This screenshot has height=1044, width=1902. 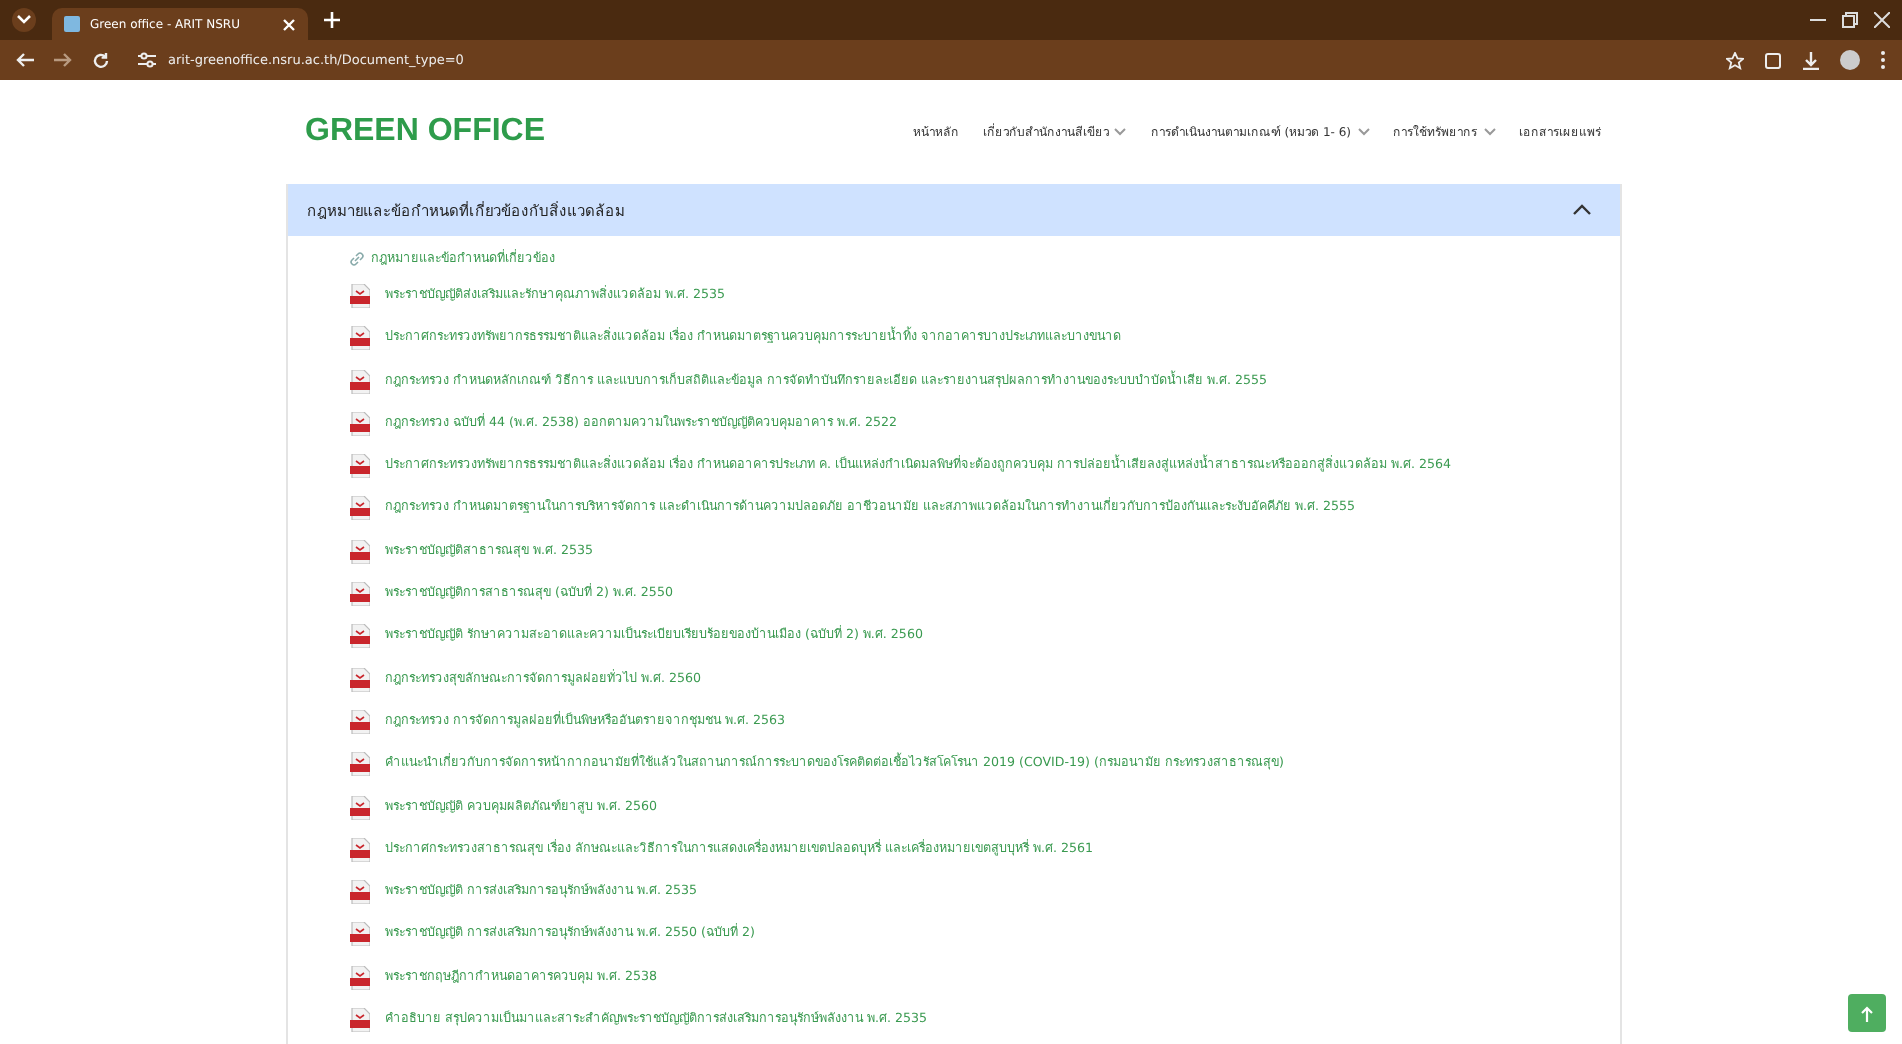 What do you see at coordinates (72, 24) in the screenshot?
I see `site-favicon-icon` at bounding box center [72, 24].